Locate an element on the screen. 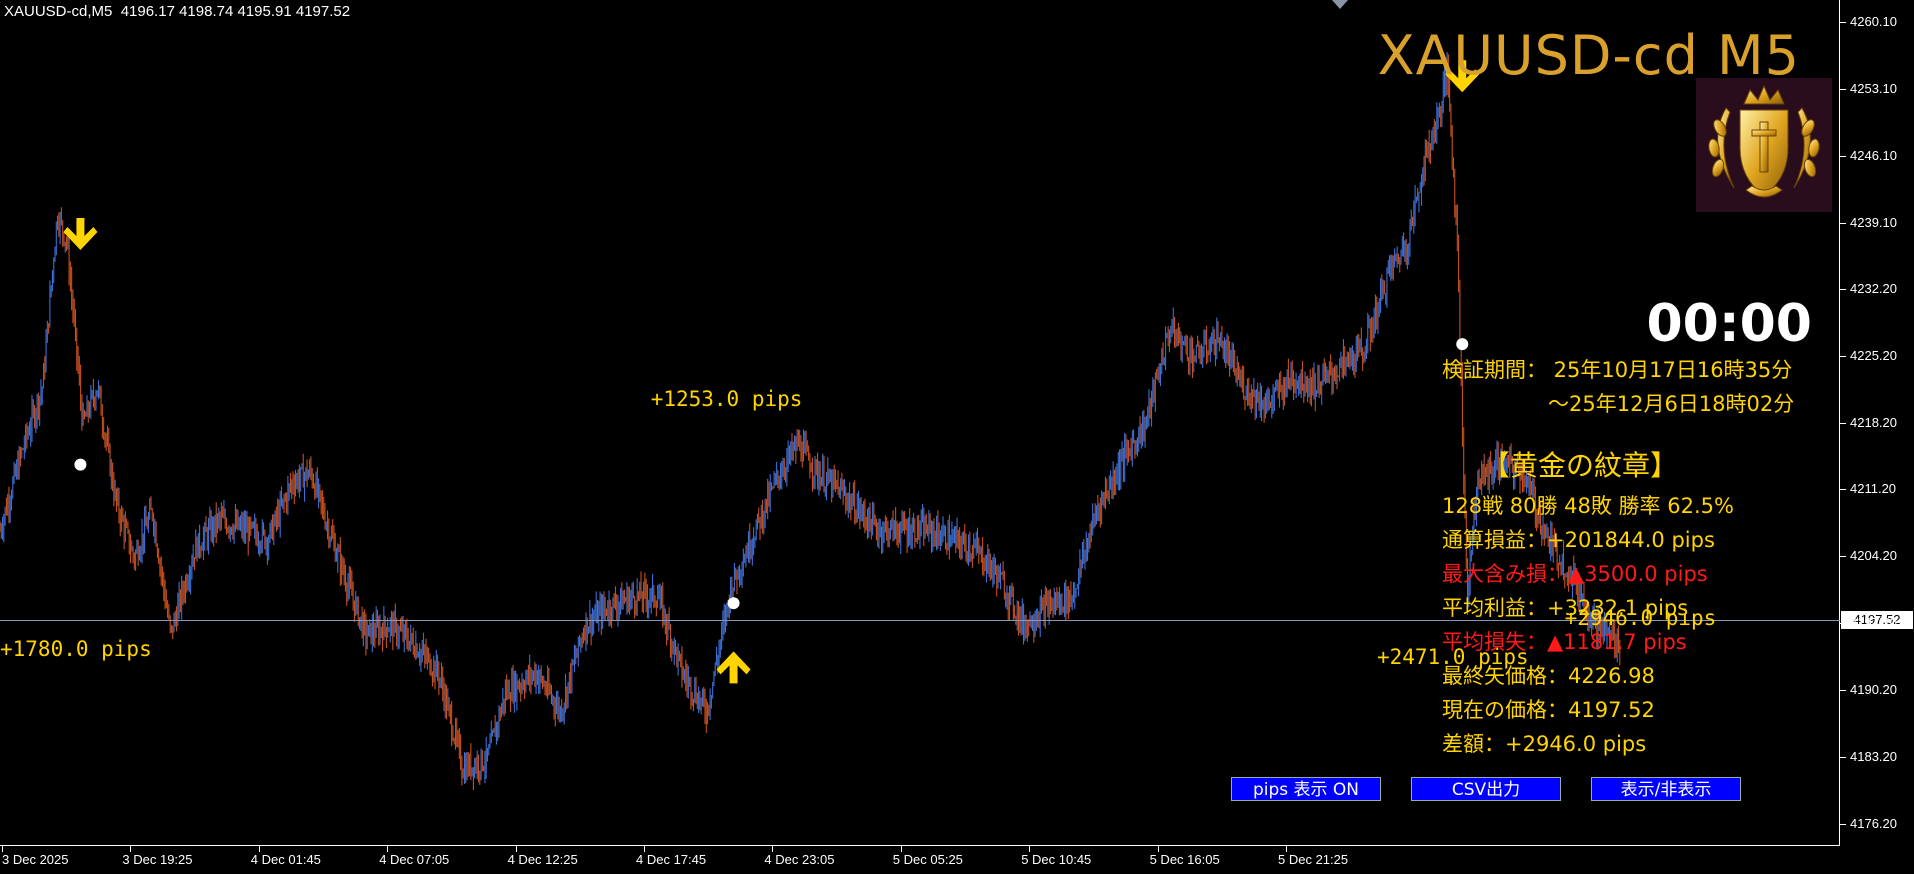 This screenshot has width=1914, height=874. price-tick-label: 4218.20 is located at coordinates (1873, 422).